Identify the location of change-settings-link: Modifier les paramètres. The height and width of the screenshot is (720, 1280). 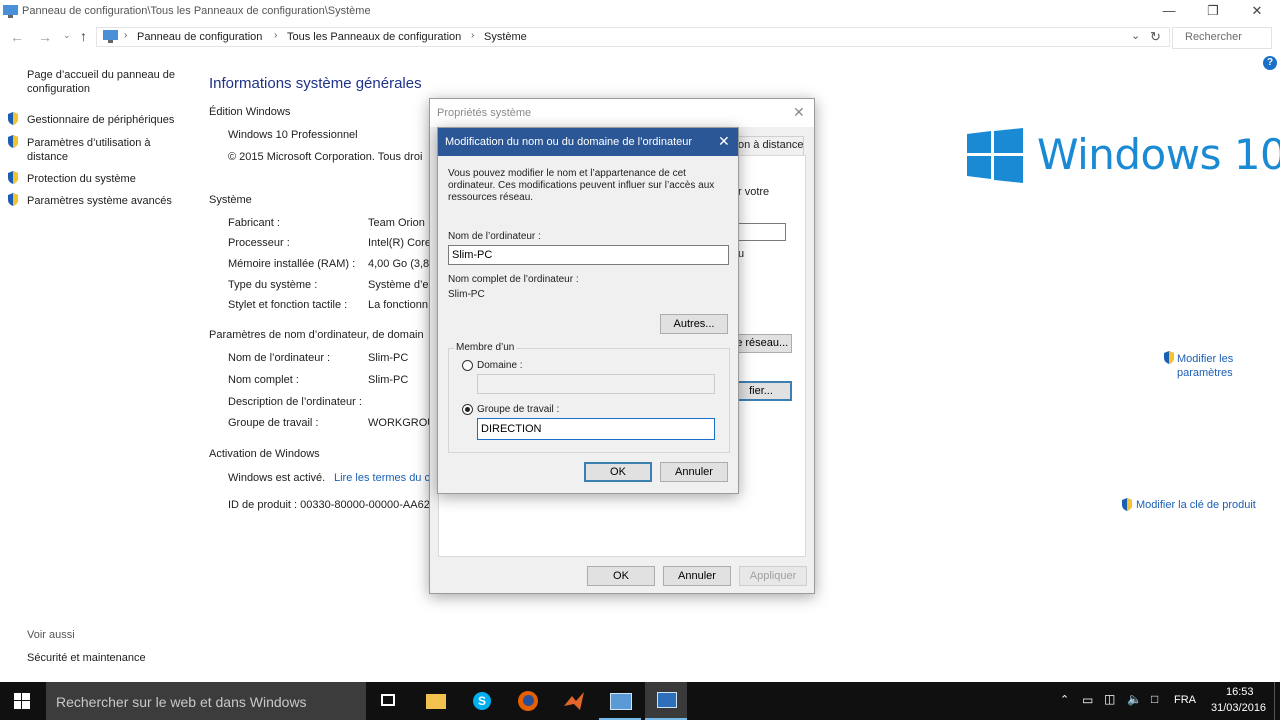
(1217, 366).